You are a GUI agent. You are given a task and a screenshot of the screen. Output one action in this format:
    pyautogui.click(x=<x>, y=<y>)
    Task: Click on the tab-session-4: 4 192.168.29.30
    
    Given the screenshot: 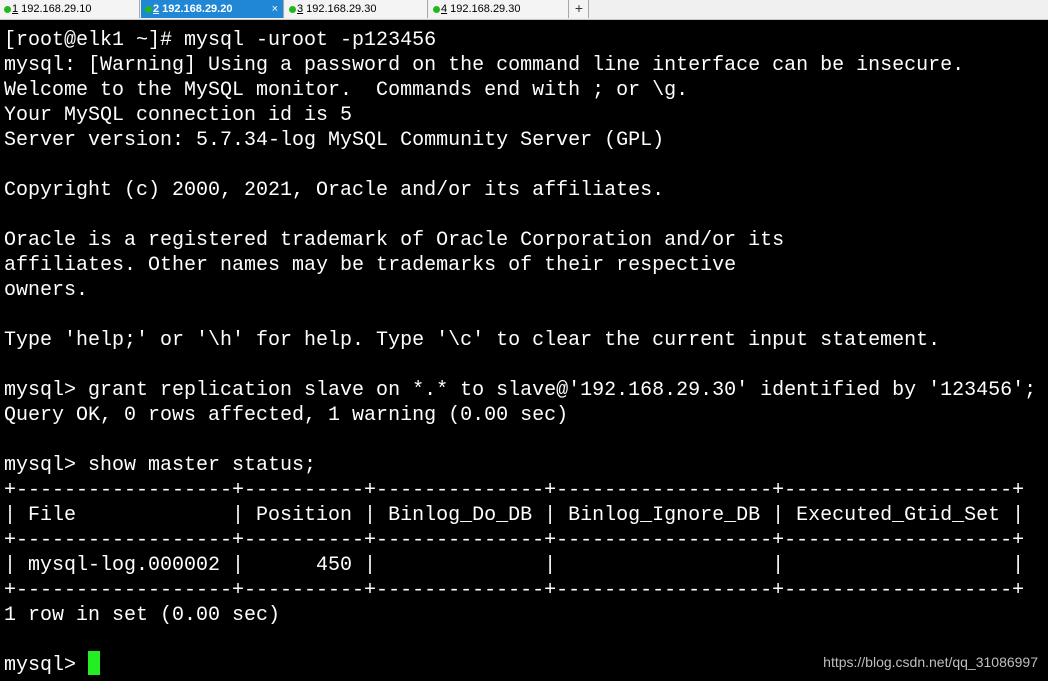 What is the action you would take?
    pyautogui.click(x=499, y=9)
    